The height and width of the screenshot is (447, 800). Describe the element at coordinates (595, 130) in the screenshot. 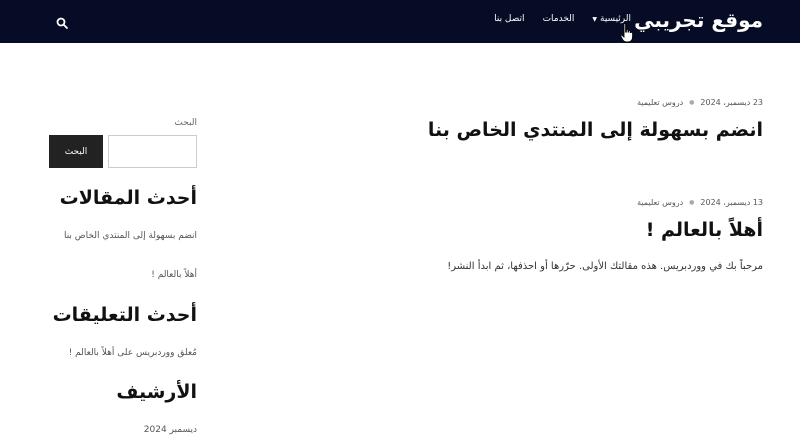

I see `post-title: انضم بسهولة إلى المنتدي الخاص بنا` at that location.